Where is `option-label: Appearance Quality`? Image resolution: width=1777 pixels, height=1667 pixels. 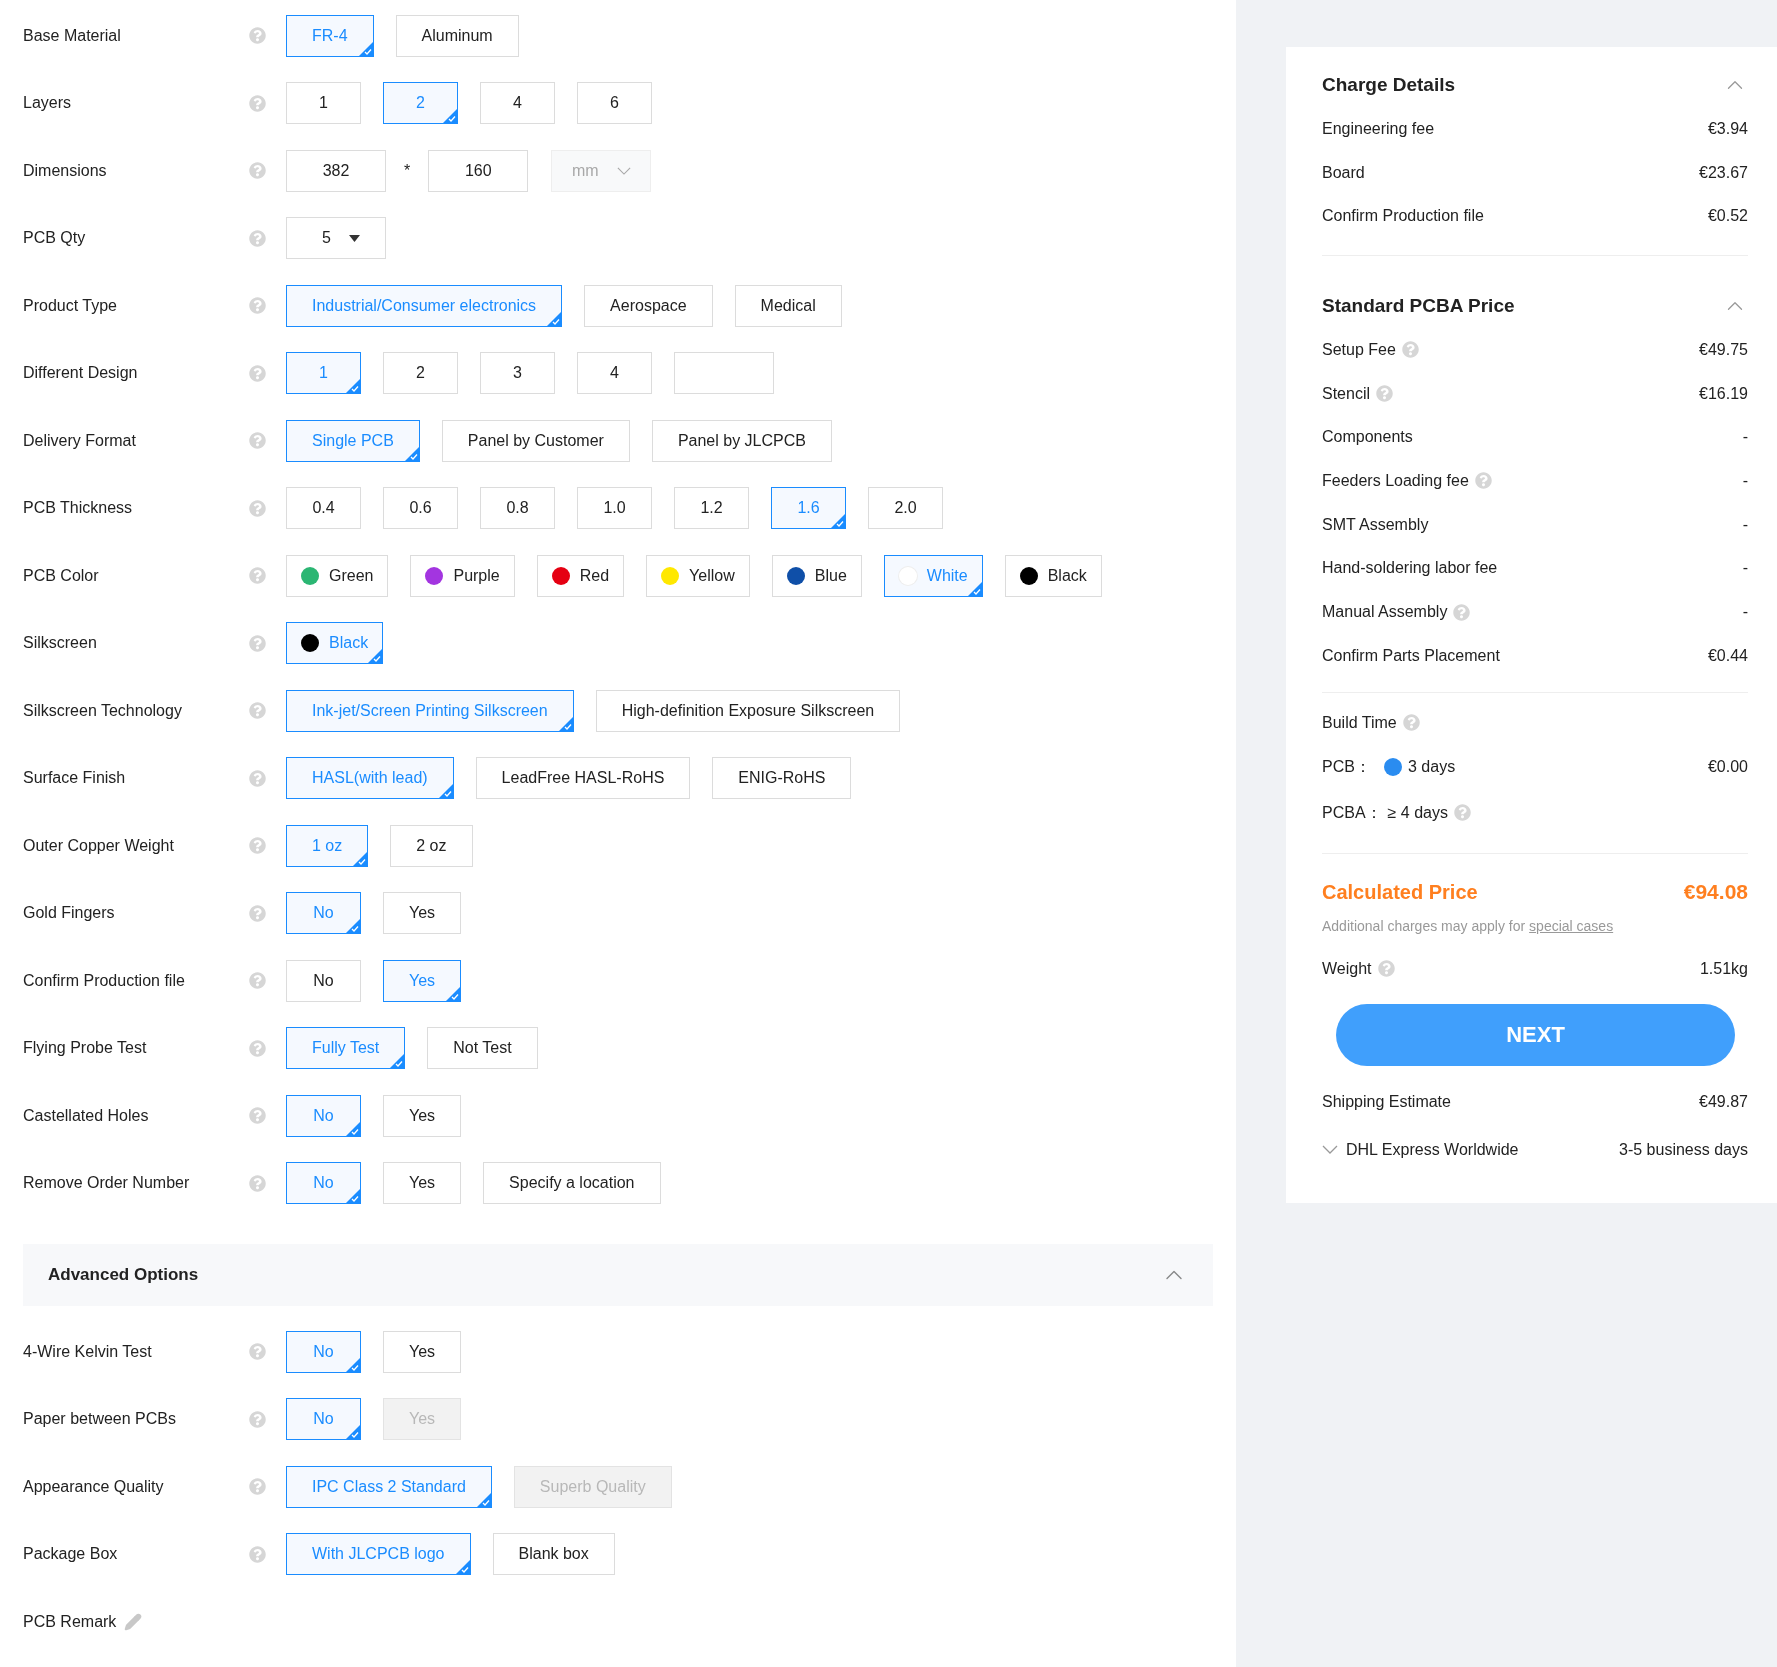 option-label: Appearance Quality is located at coordinates (94, 1486).